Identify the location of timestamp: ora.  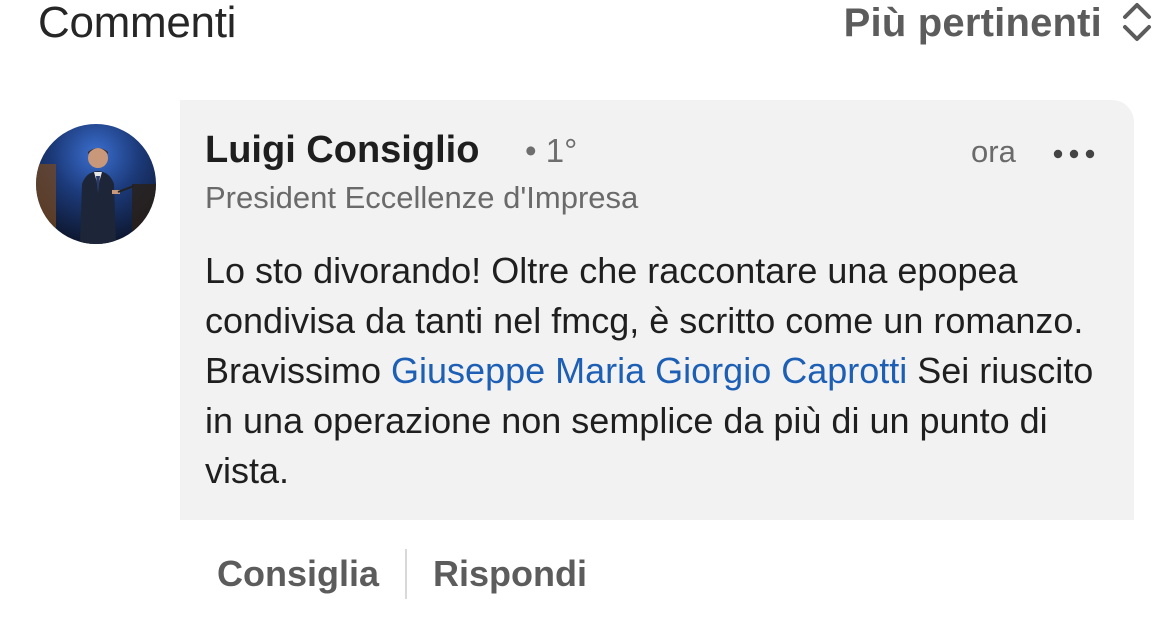
(993, 151).